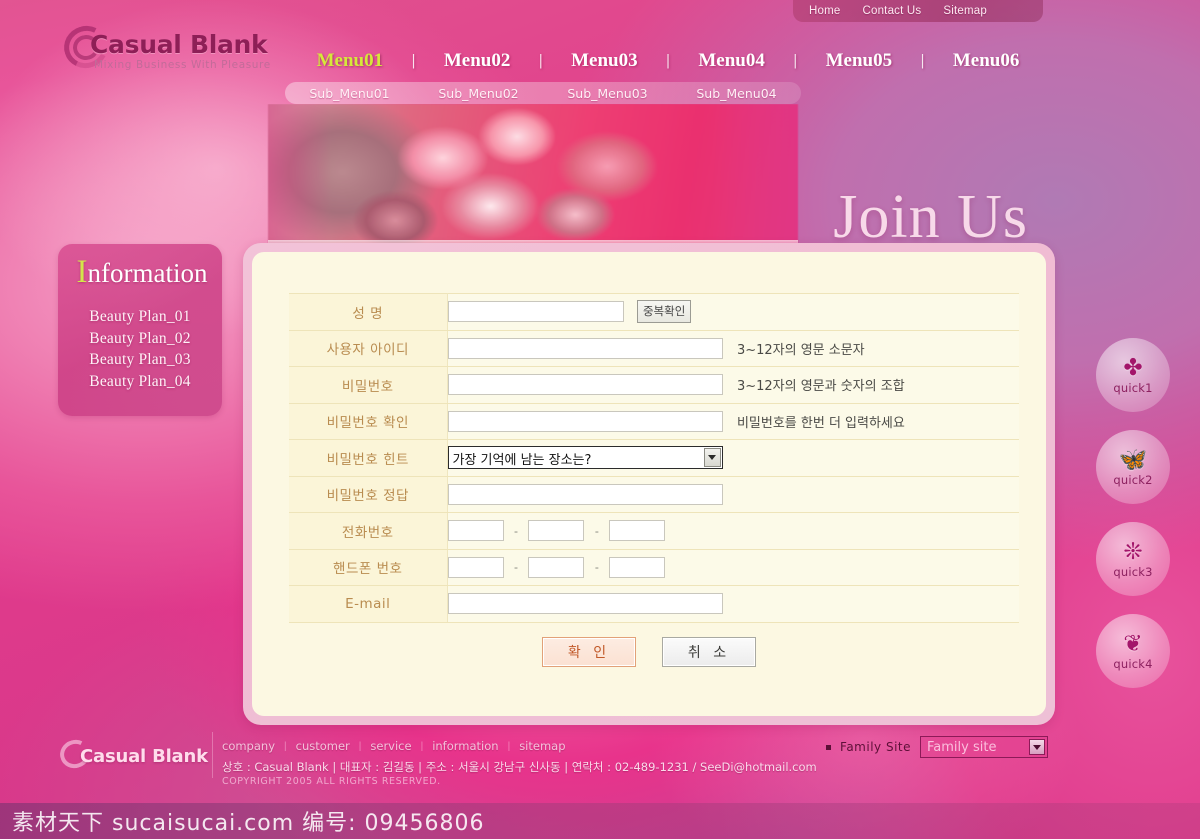  I want to click on phone-part2-input, so click(556, 531).